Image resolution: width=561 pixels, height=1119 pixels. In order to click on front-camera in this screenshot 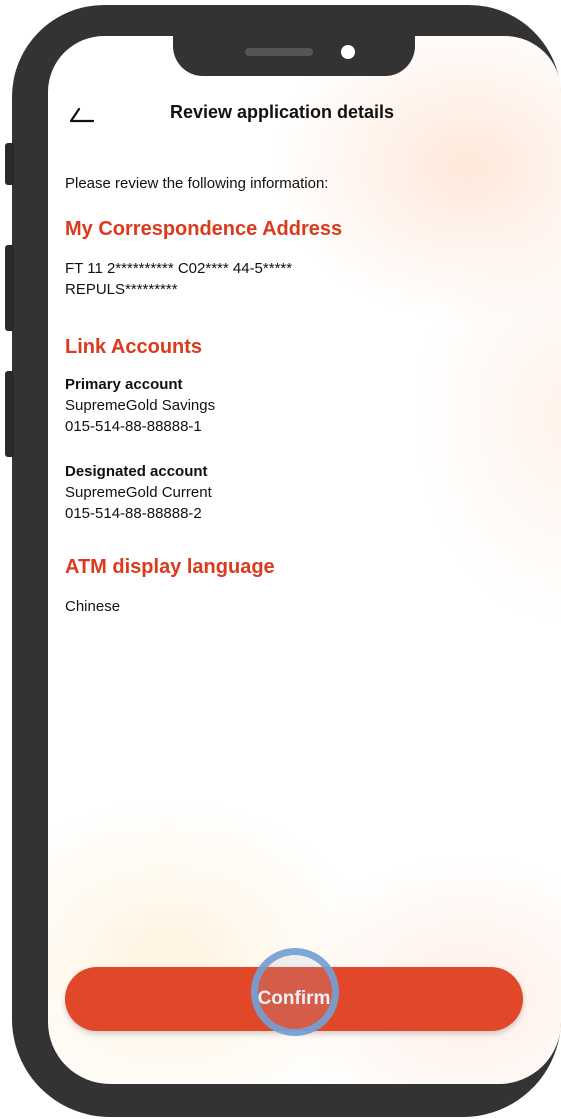, I will do `click(348, 52)`.